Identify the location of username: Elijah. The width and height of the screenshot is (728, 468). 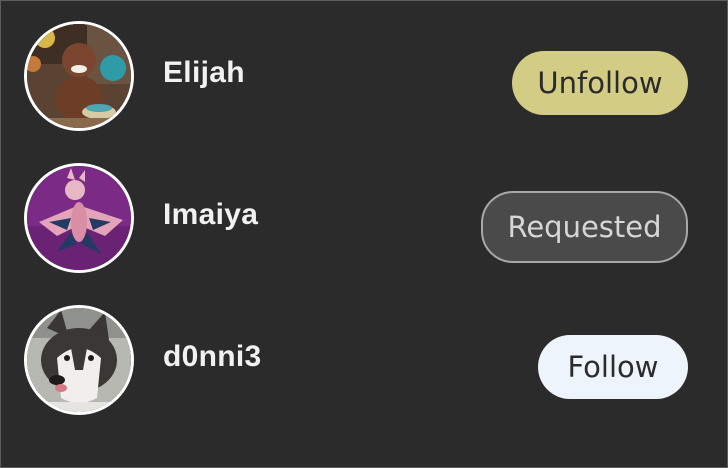
(204, 72).